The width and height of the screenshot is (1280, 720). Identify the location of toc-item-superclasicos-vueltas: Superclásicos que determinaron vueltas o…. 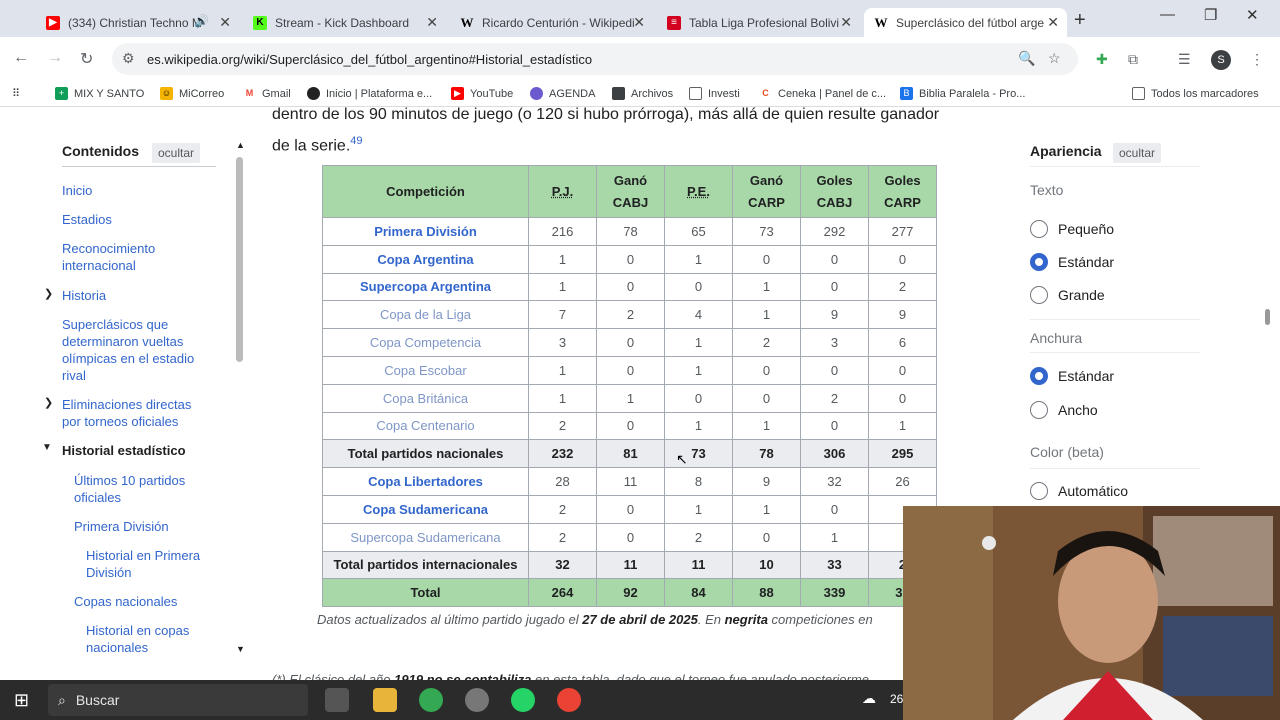
(137, 350).